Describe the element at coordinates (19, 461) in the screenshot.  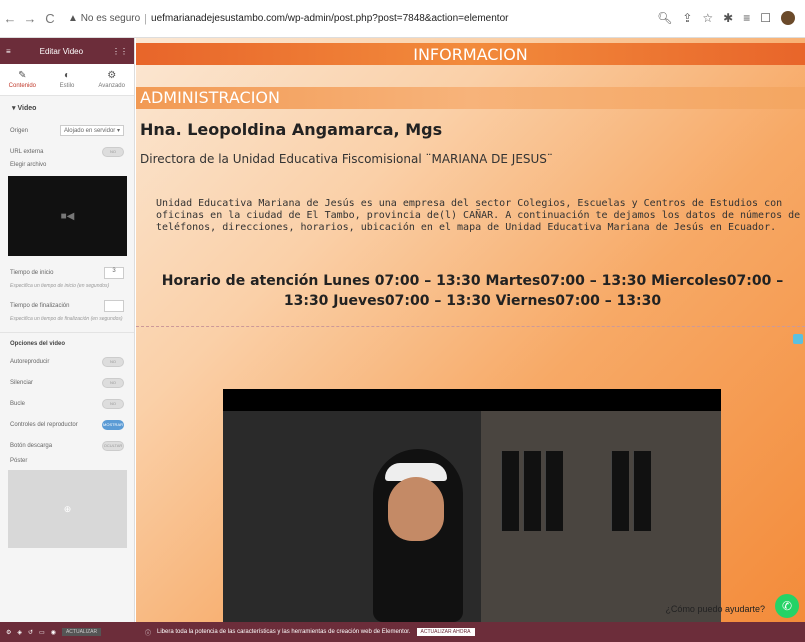
I see `poster-label: Póster` at that location.